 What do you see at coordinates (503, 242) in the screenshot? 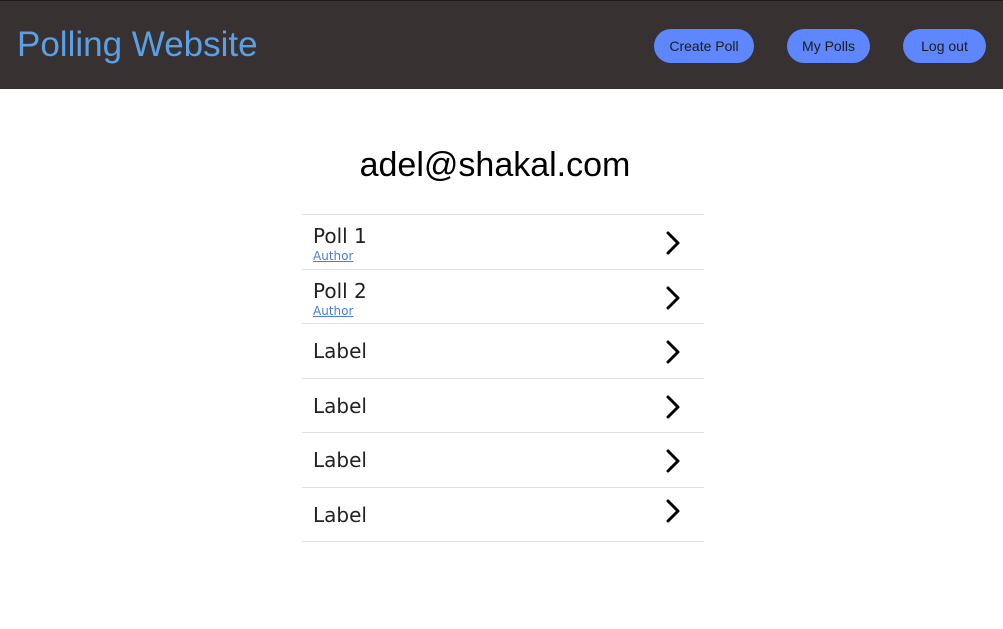
I see `poll-list-item: Poll 1 Author` at bounding box center [503, 242].